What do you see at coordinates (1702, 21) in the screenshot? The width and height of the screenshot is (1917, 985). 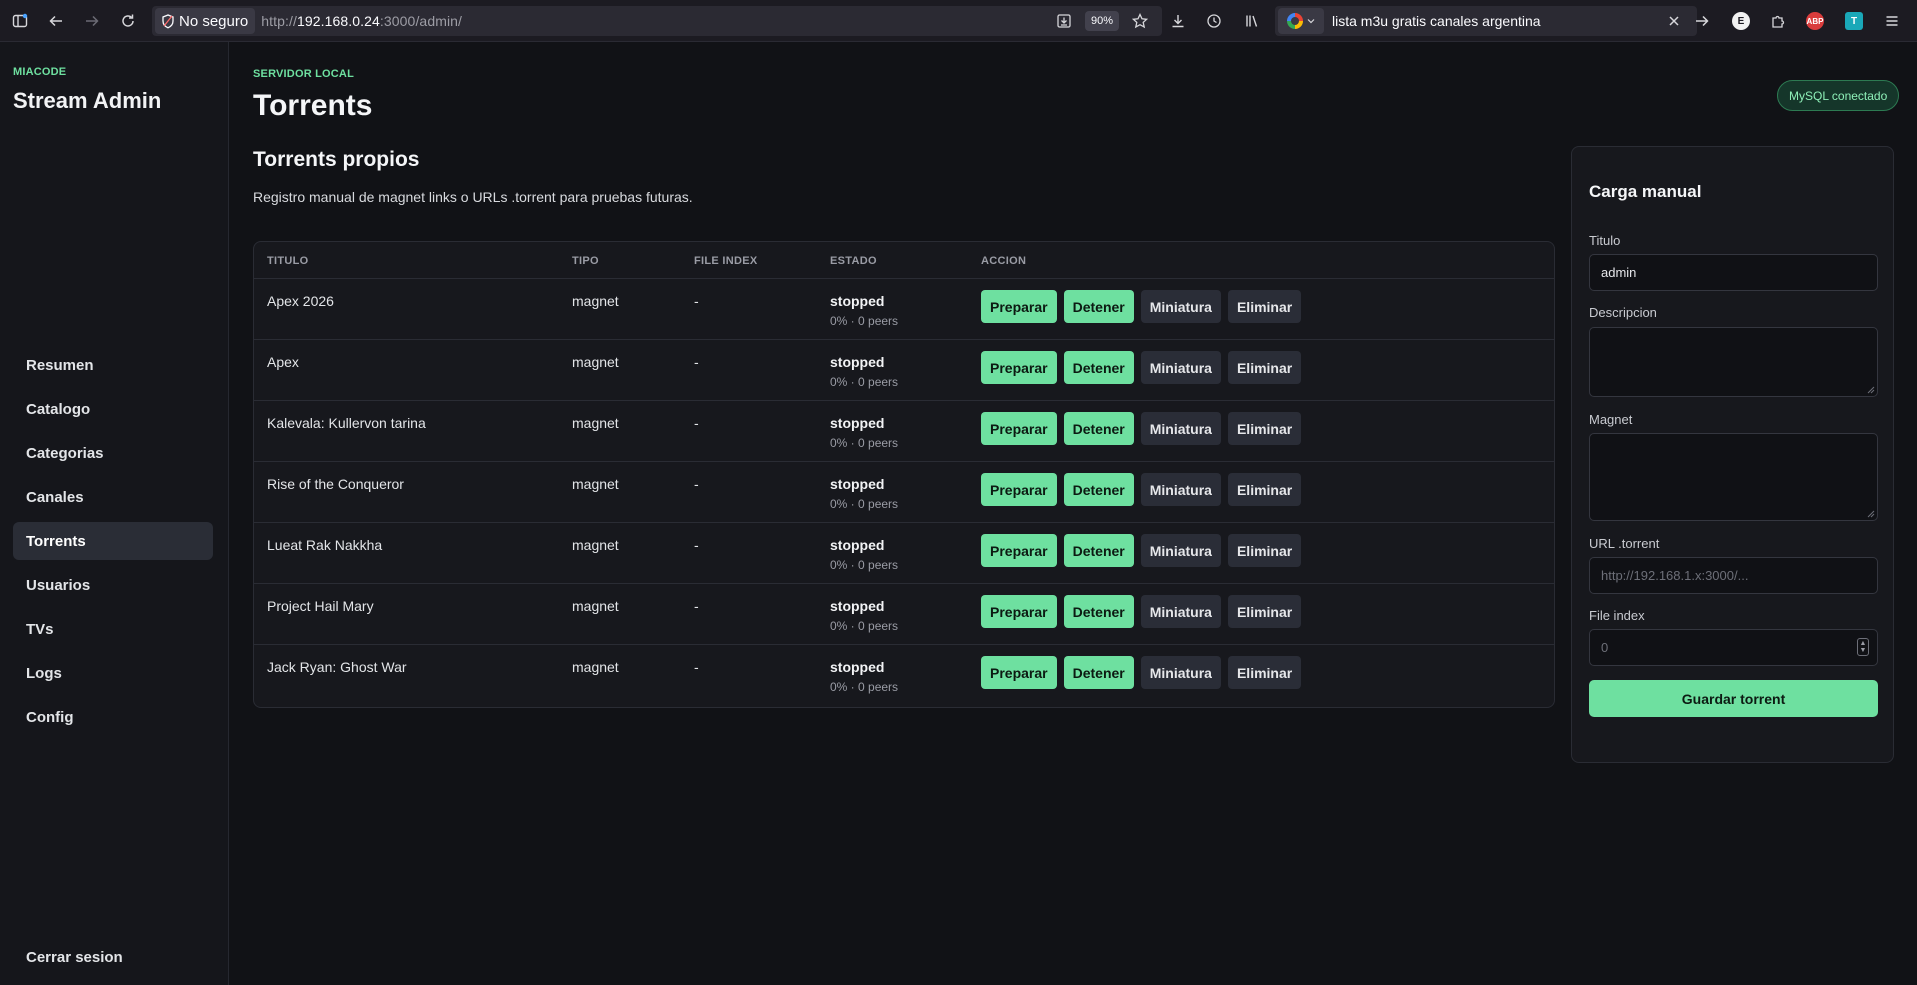 I see `search-go-icon` at bounding box center [1702, 21].